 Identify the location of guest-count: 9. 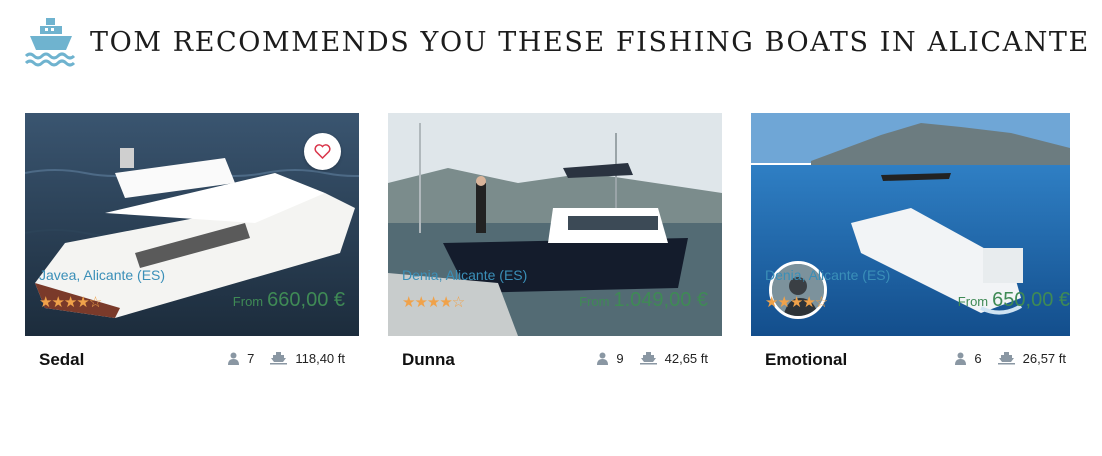
(620, 358).